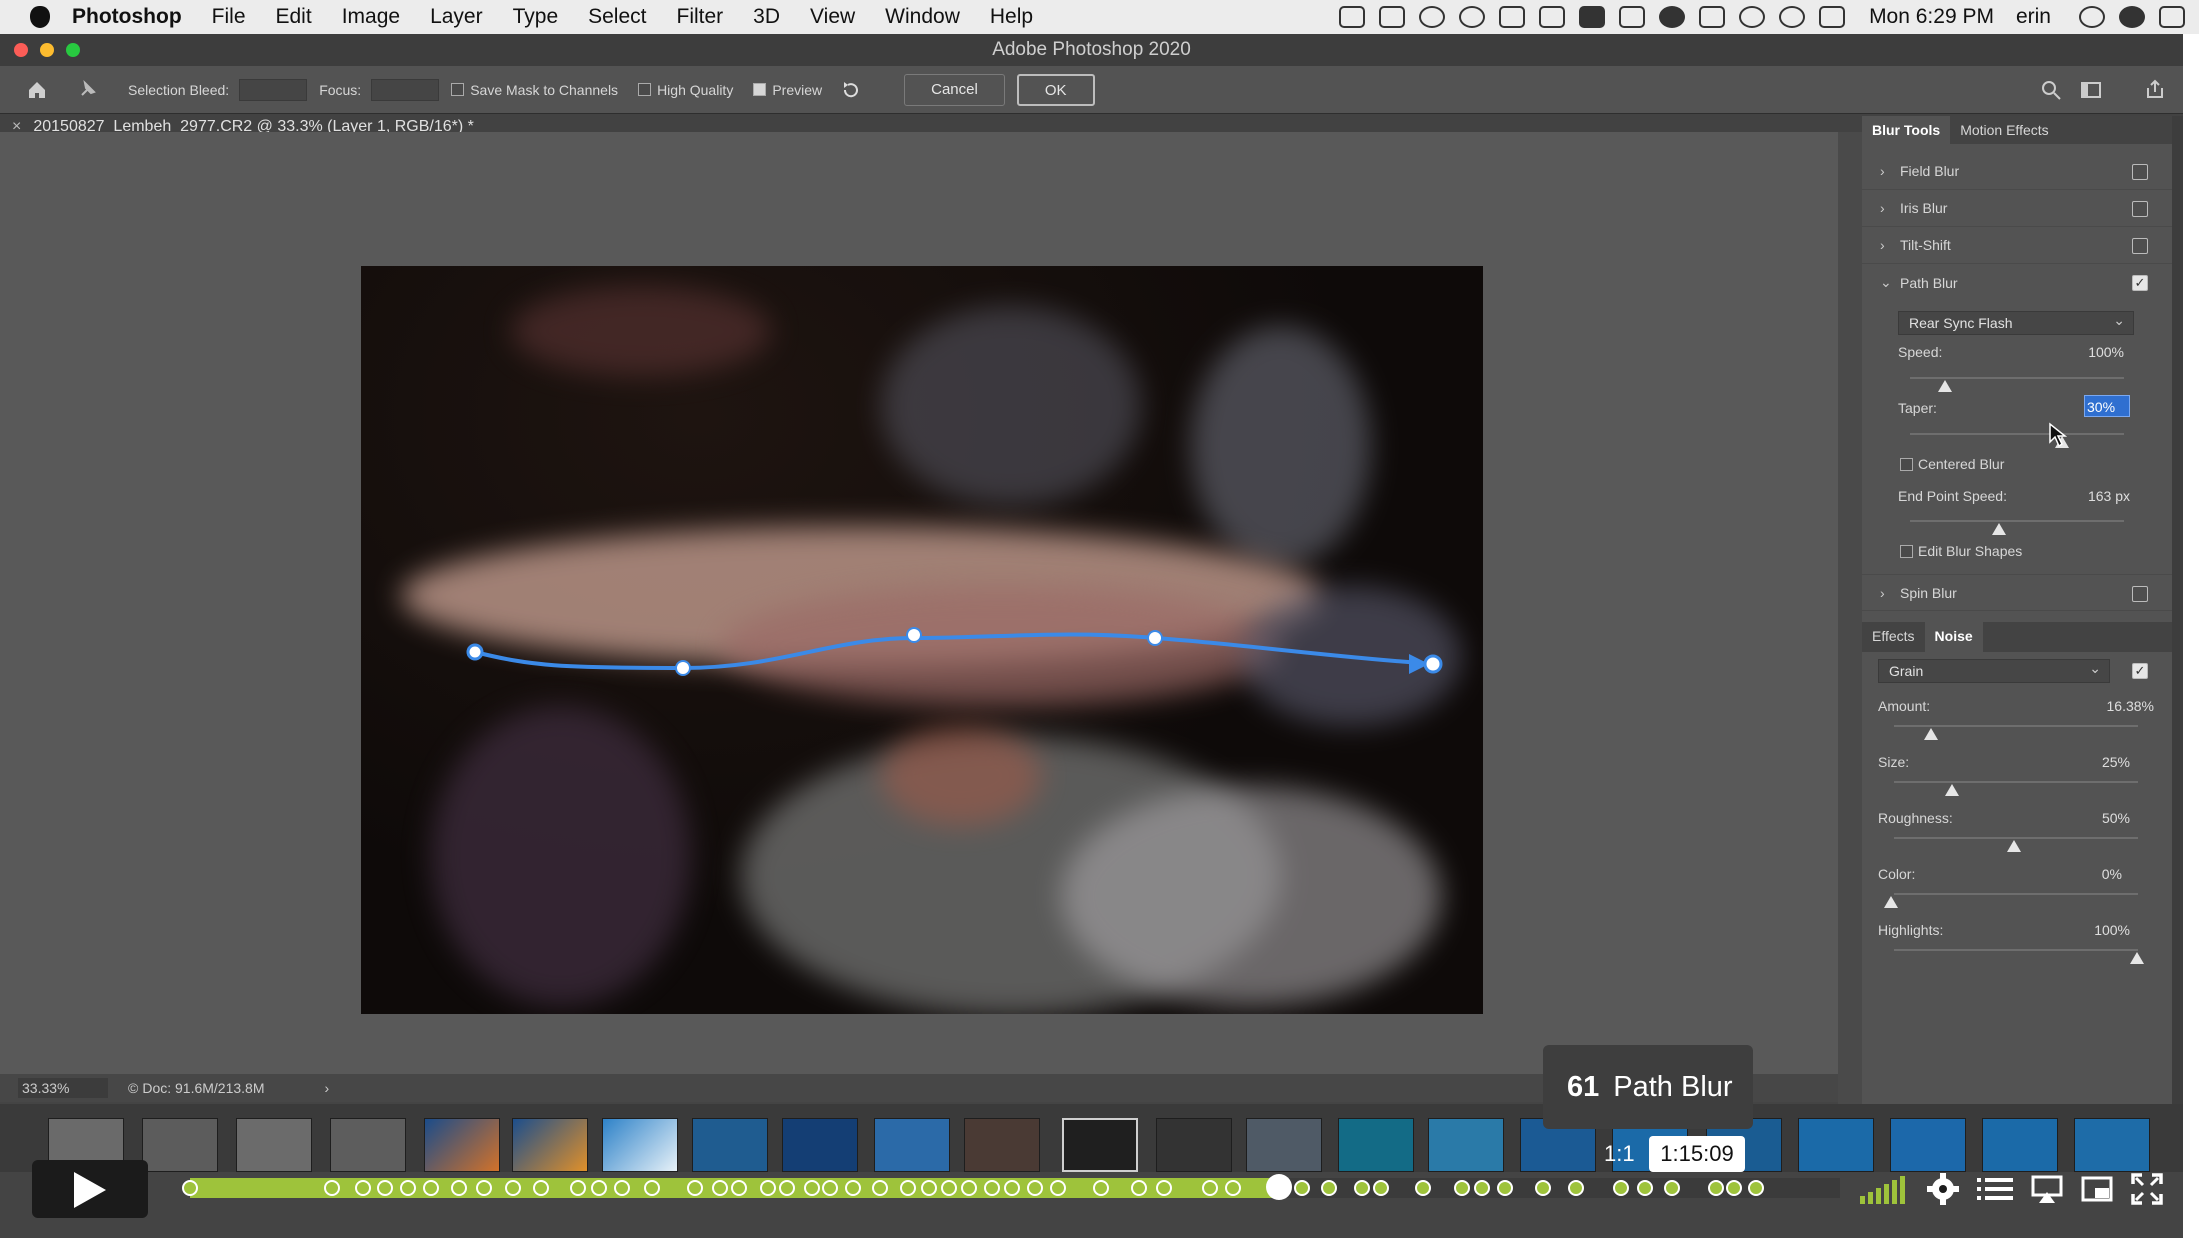  What do you see at coordinates (922, 17) in the screenshot?
I see `menu-window: Window` at bounding box center [922, 17].